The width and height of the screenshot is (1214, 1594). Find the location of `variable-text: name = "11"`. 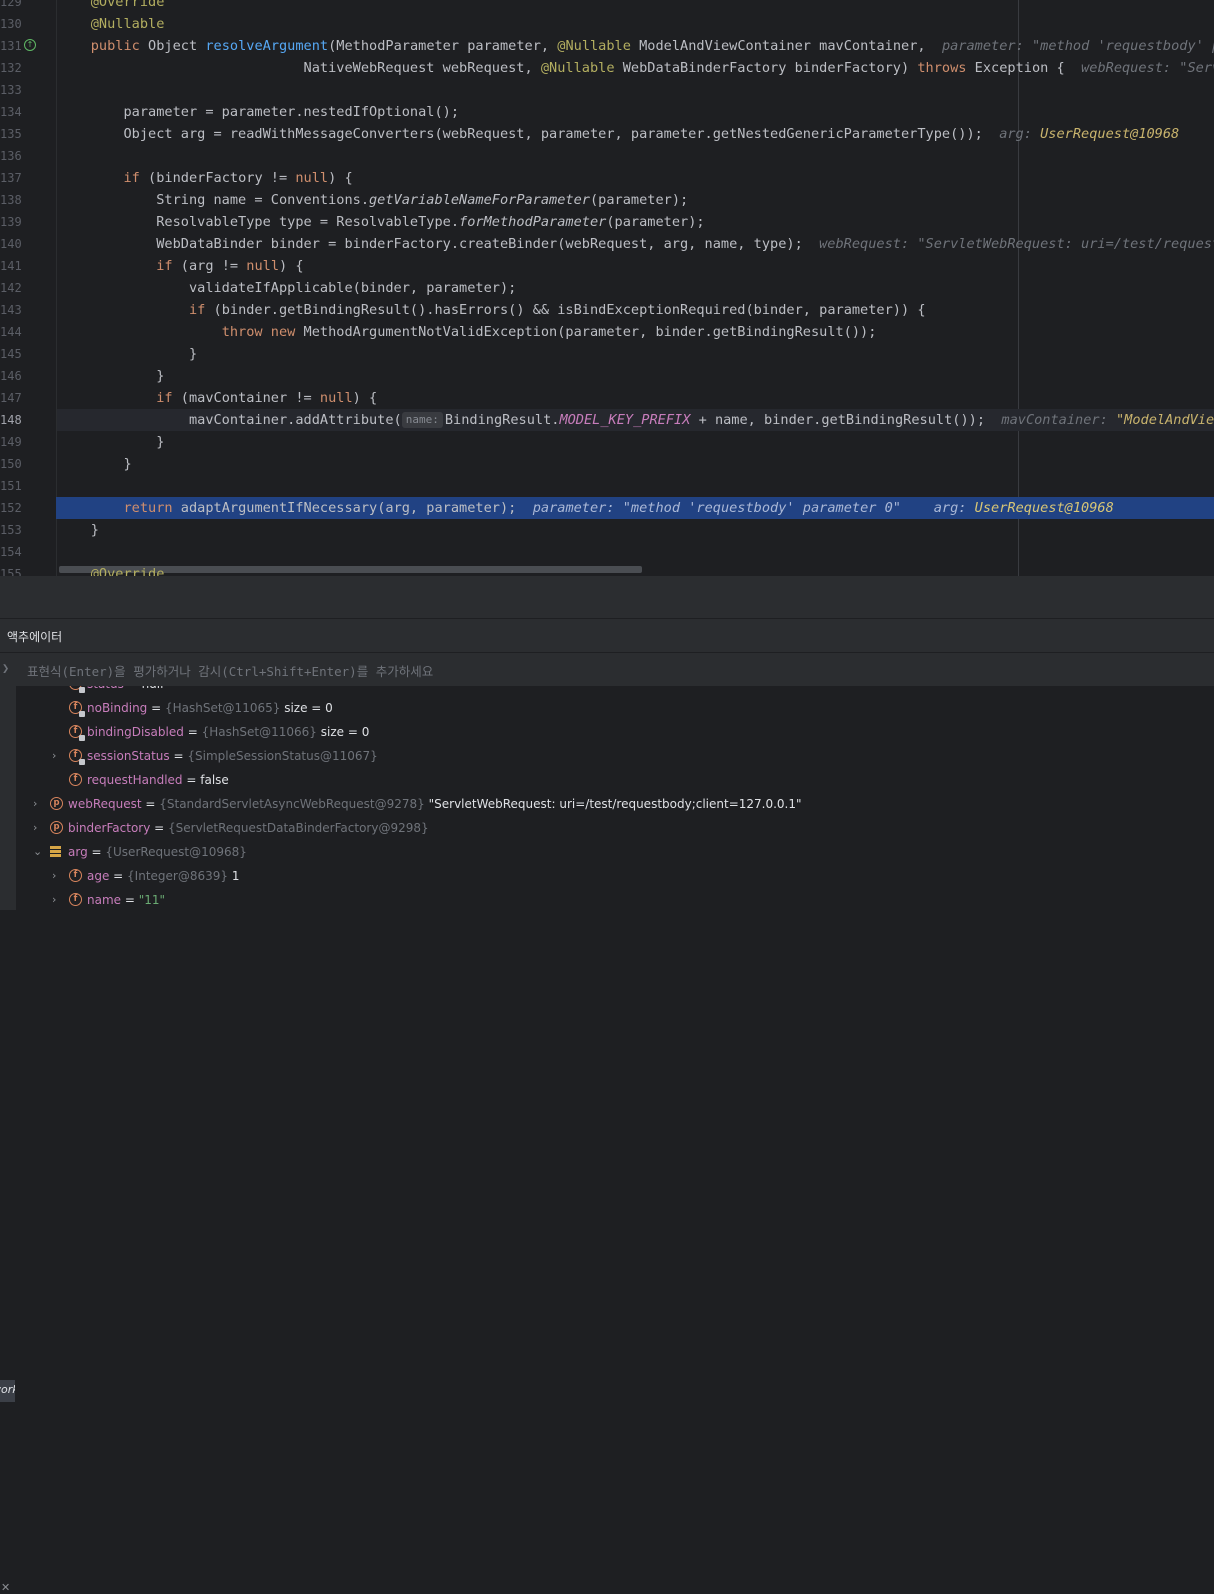

variable-text: name = "11" is located at coordinates (126, 899).